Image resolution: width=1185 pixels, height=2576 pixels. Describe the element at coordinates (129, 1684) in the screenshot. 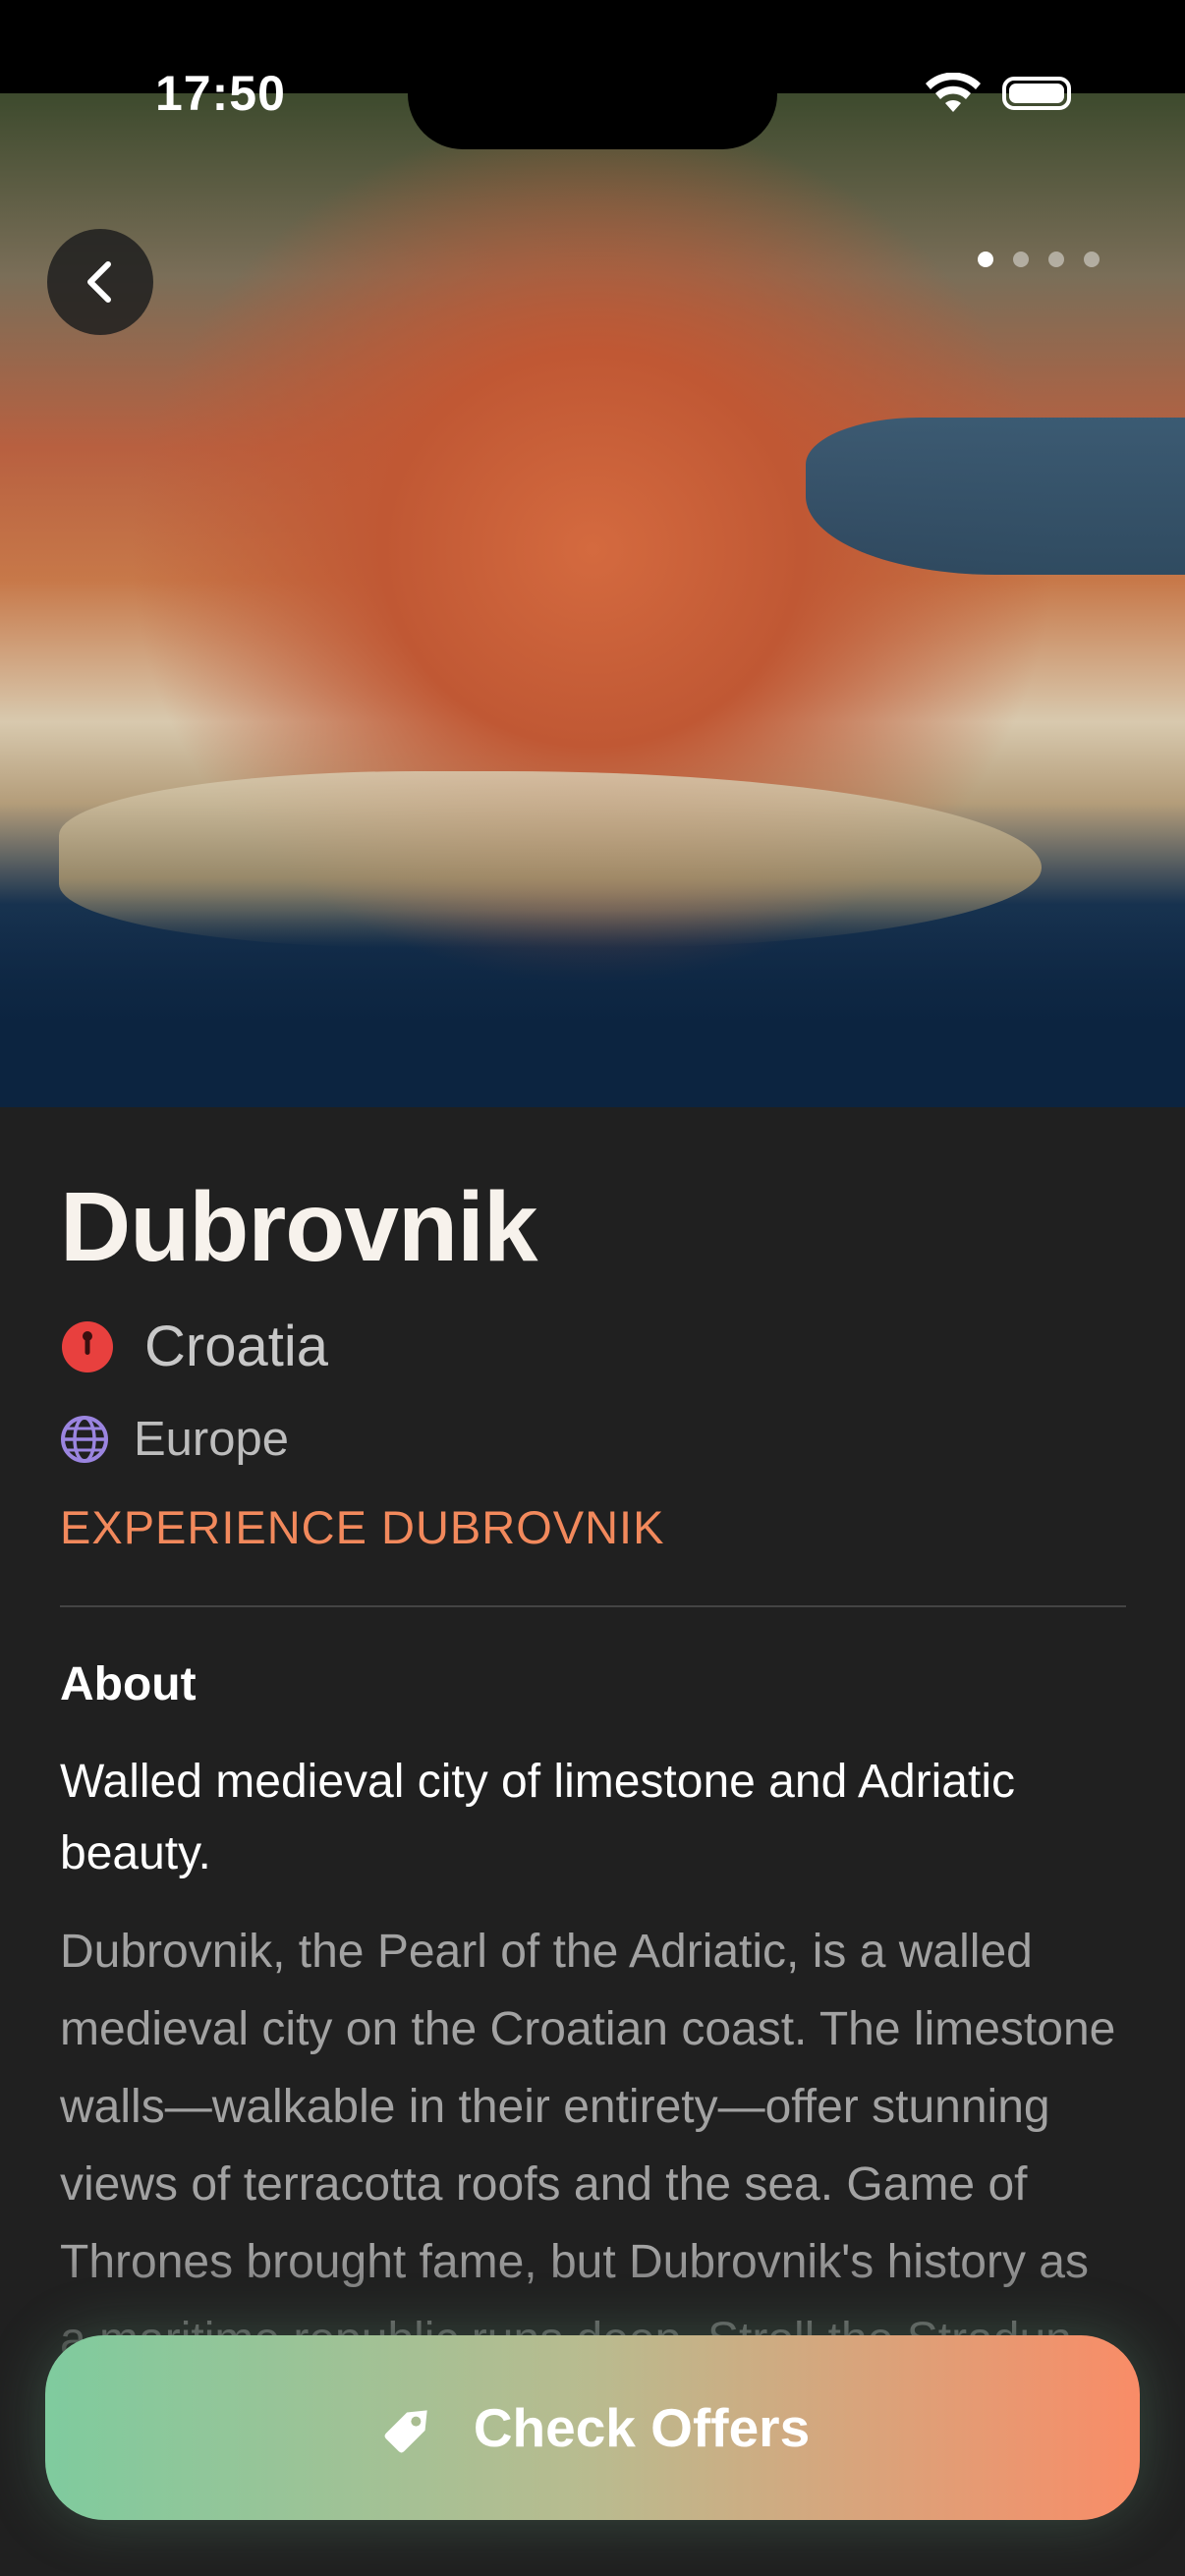

I see `about-heading: About` at that location.